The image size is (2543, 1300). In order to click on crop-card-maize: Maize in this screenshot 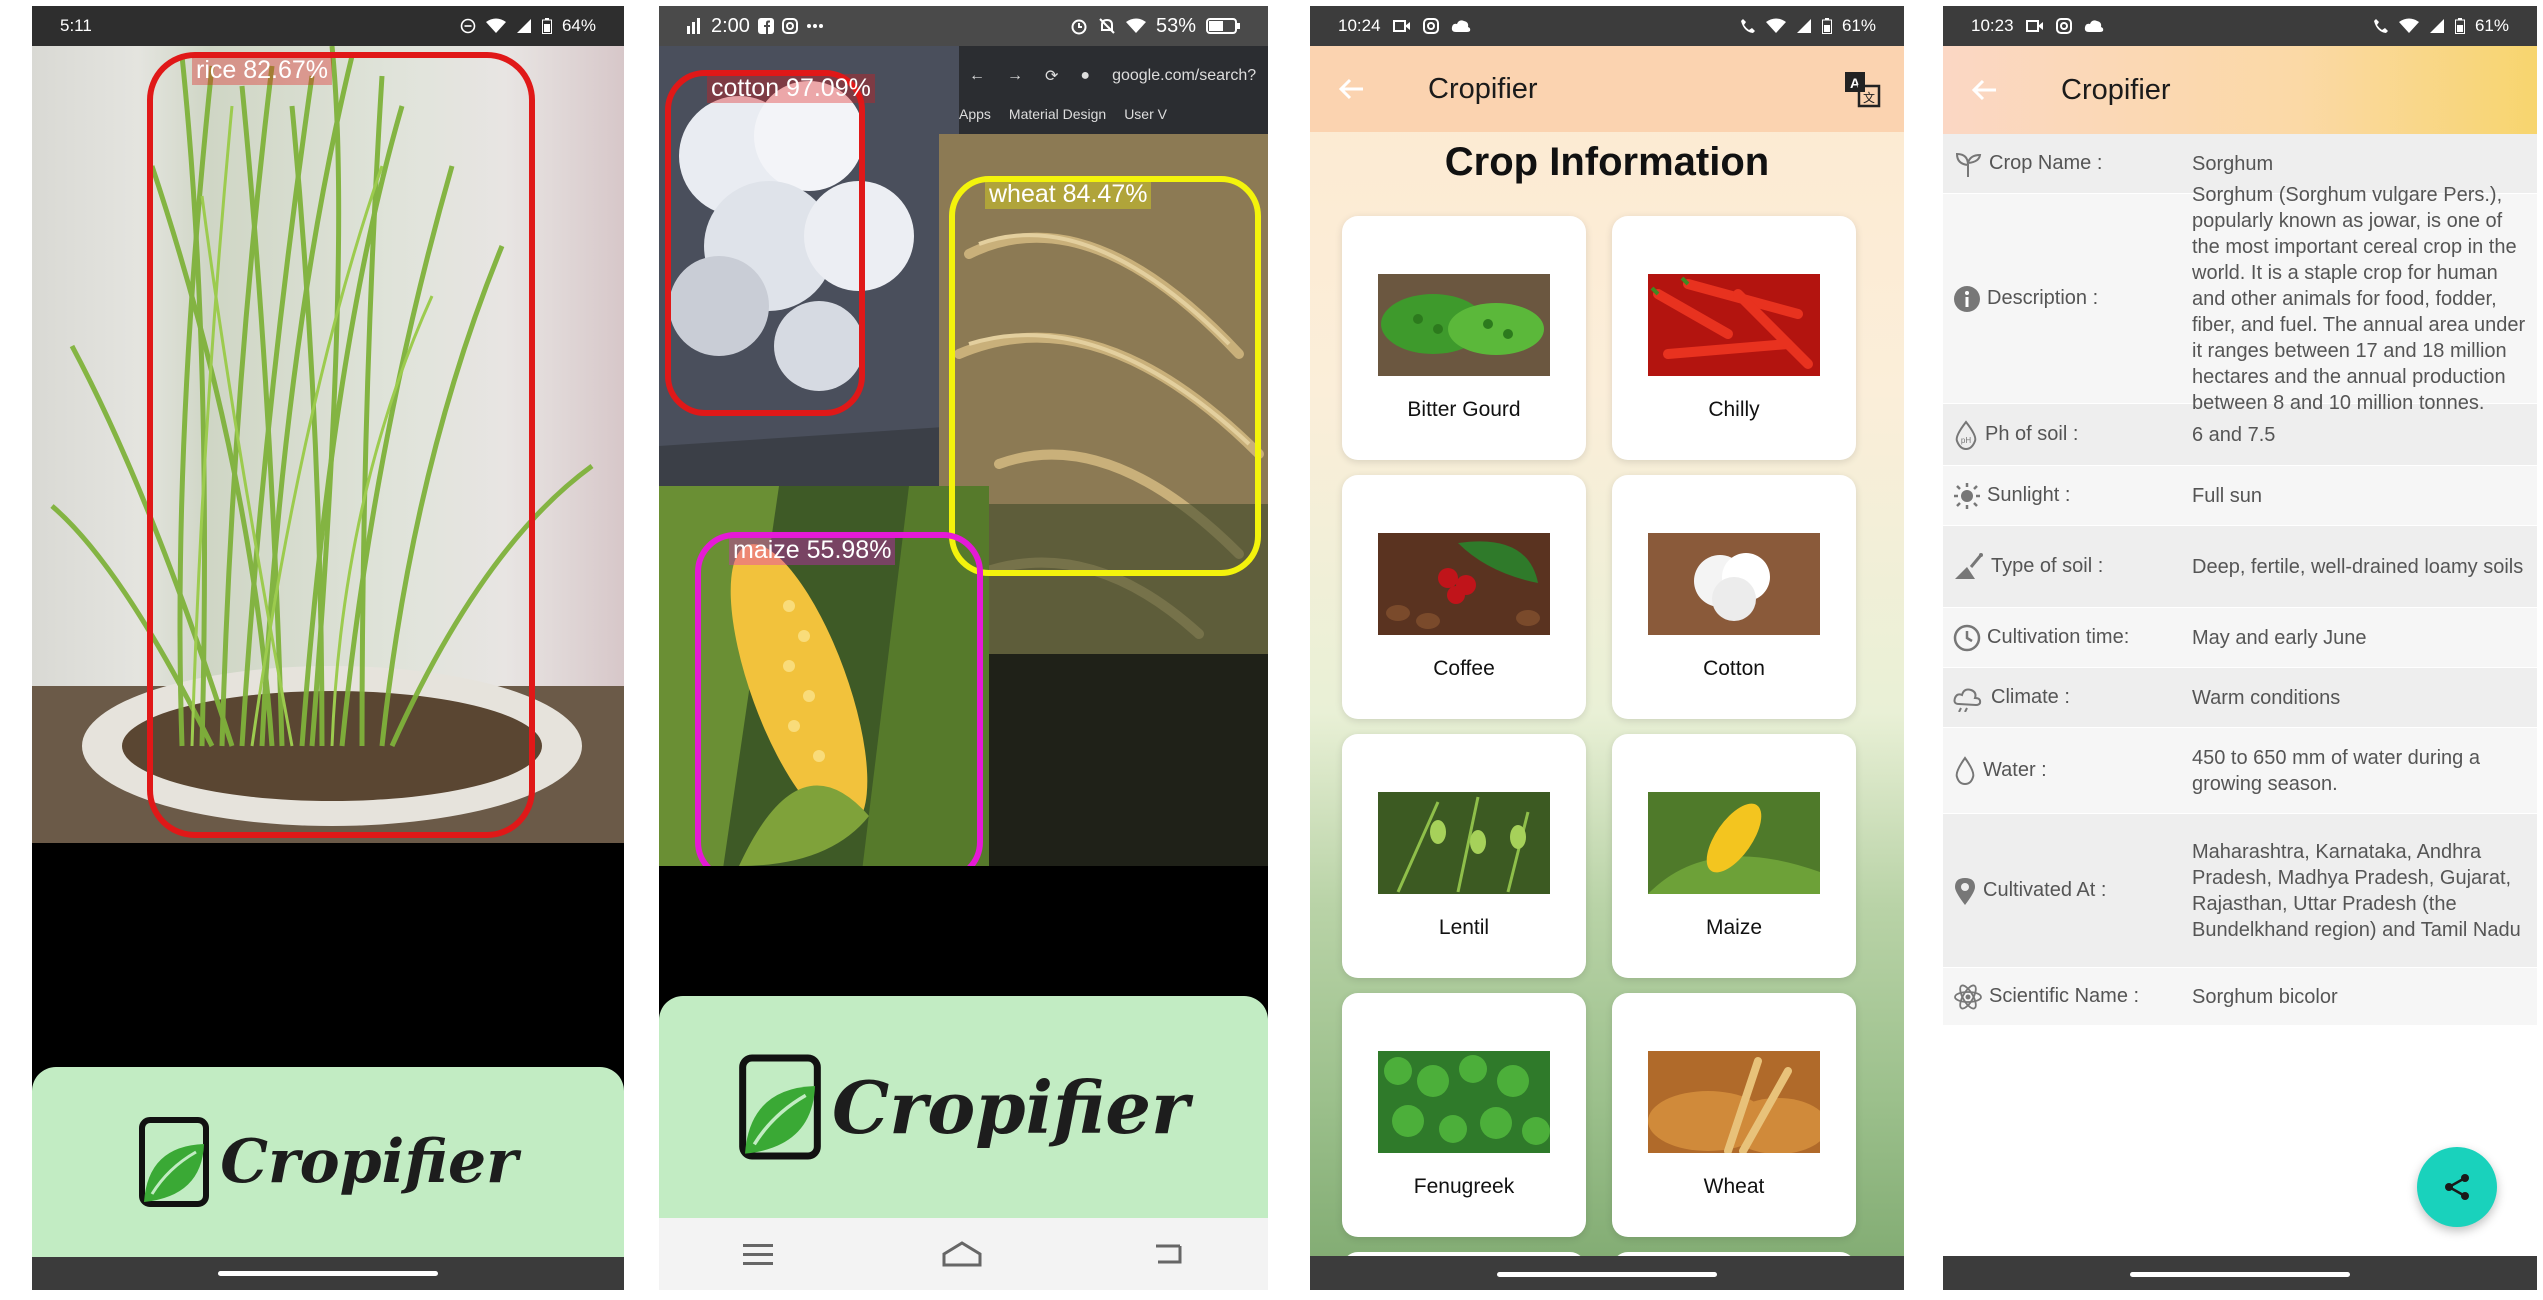, I will do `click(1734, 856)`.